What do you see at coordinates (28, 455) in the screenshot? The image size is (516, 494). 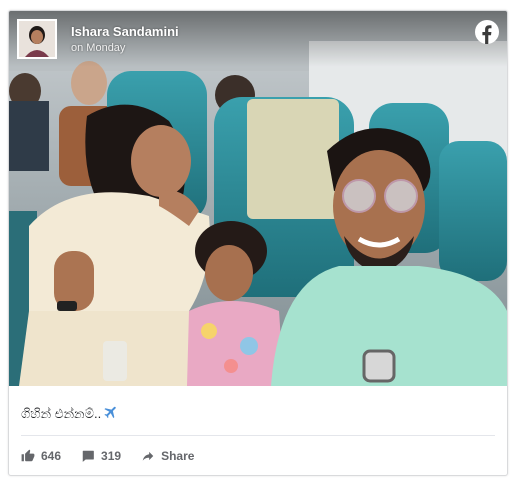 I see `thumbs-up-icon` at bounding box center [28, 455].